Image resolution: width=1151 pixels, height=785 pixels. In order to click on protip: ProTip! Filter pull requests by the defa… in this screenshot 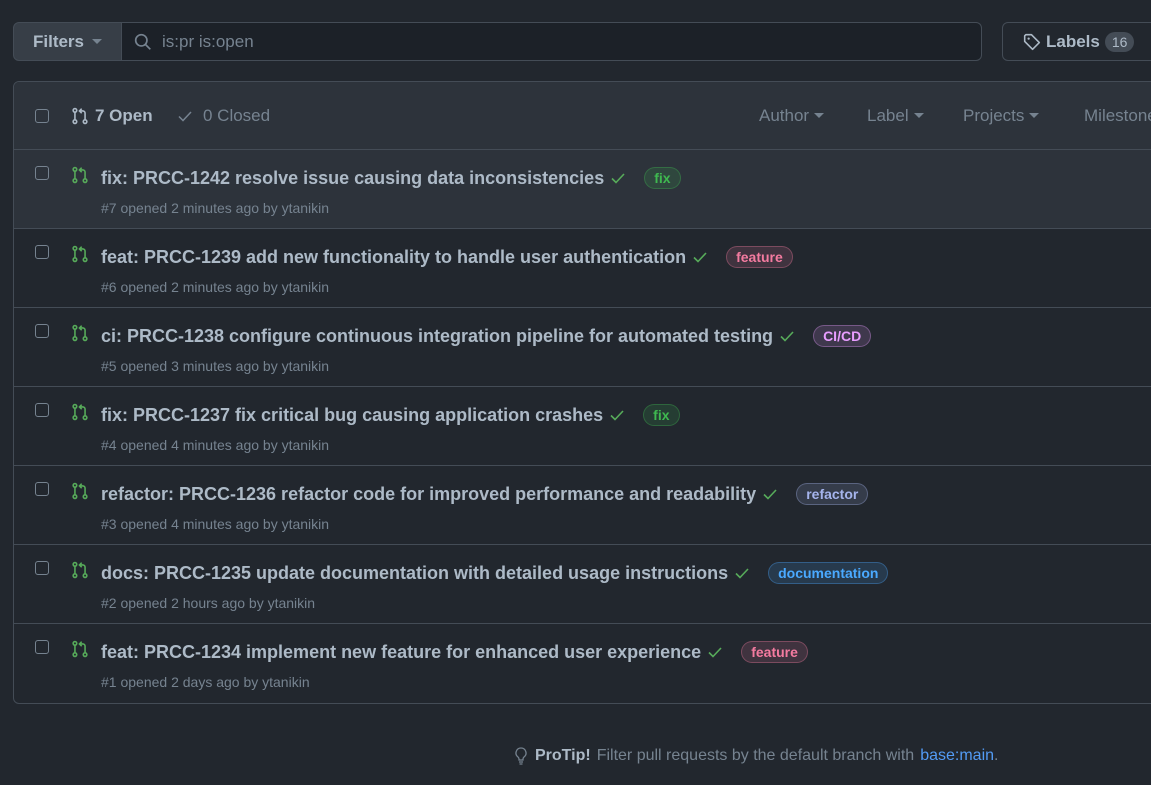, I will do `click(755, 756)`.